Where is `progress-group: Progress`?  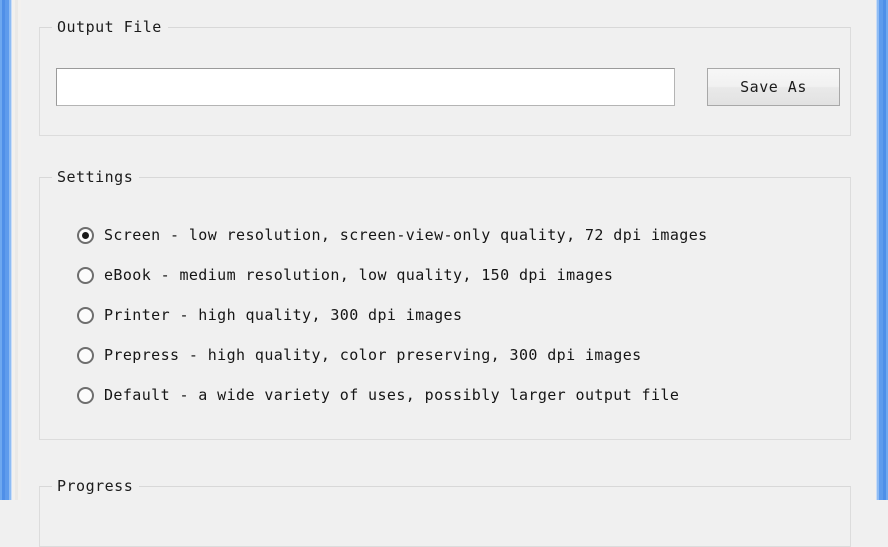 progress-group: Progress is located at coordinates (445, 512).